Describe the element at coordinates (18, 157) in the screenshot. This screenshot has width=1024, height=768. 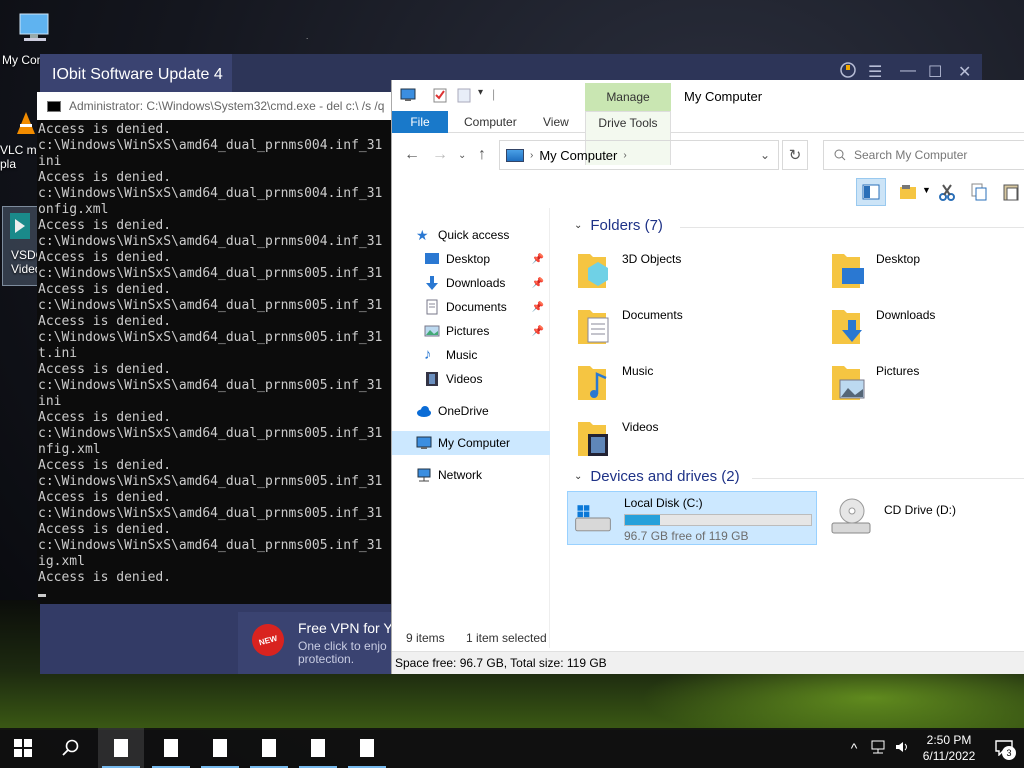
I see `desktop-icon-label: VLC m pla` at that location.